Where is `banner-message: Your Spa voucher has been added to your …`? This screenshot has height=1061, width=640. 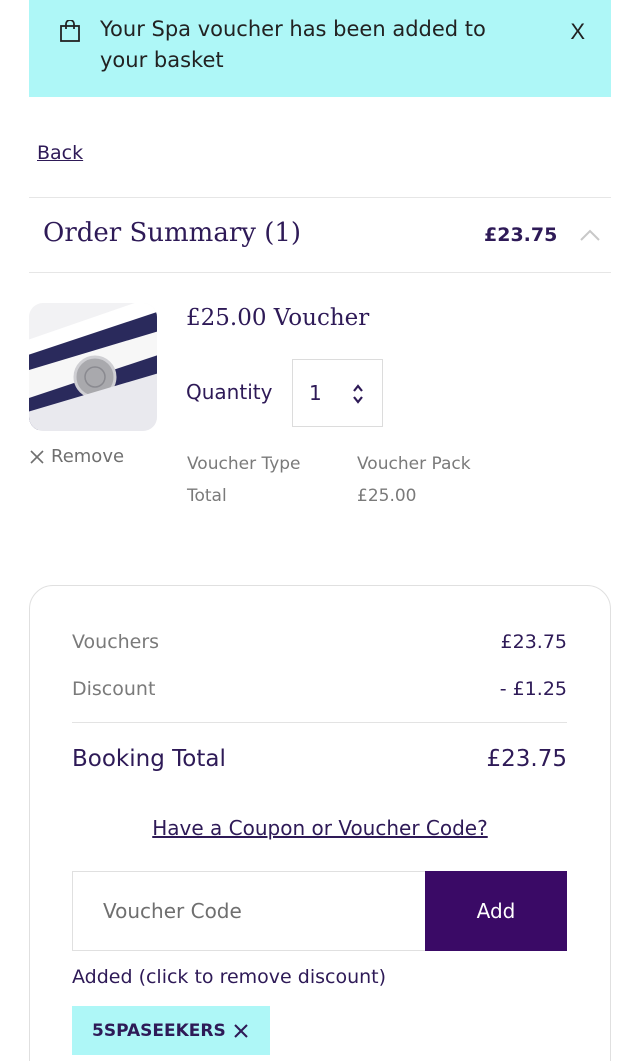 banner-message: Your Spa voucher has been added to your … is located at coordinates (293, 44).